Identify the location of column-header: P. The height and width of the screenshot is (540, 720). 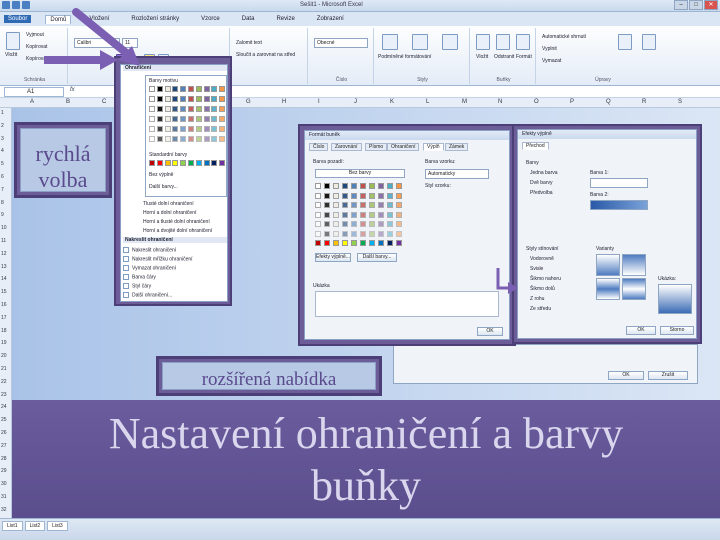
(572, 102).